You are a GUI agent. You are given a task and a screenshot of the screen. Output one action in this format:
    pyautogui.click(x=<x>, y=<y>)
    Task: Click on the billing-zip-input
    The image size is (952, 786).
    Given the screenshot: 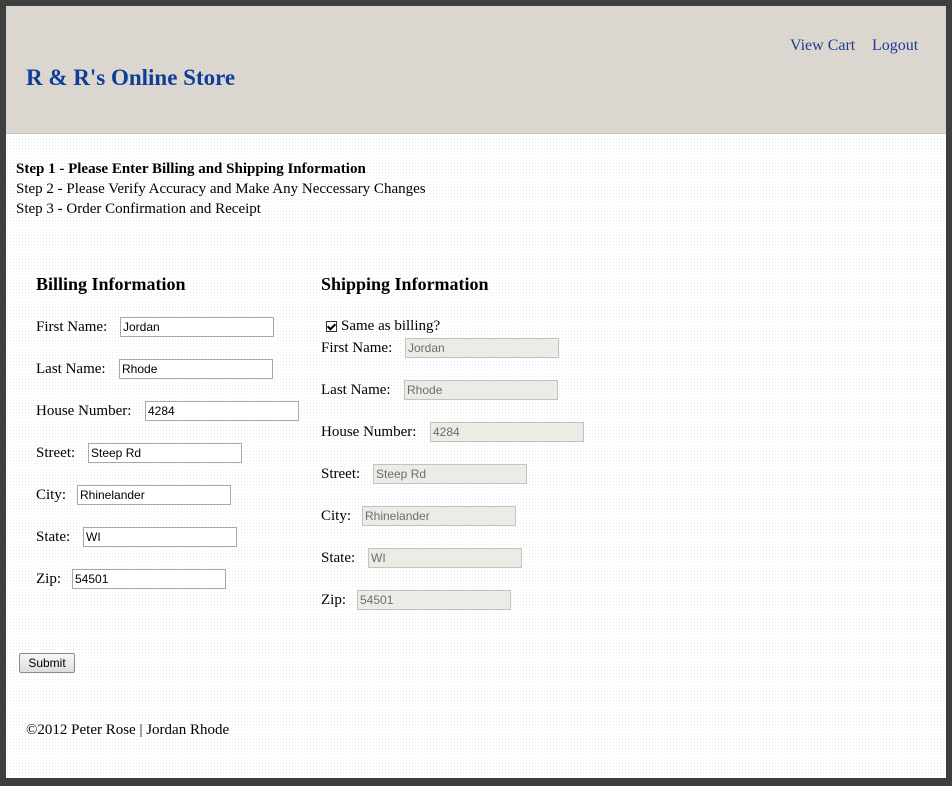 What is the action you would take?
    pyautogui.click(x=149, y=579)
    